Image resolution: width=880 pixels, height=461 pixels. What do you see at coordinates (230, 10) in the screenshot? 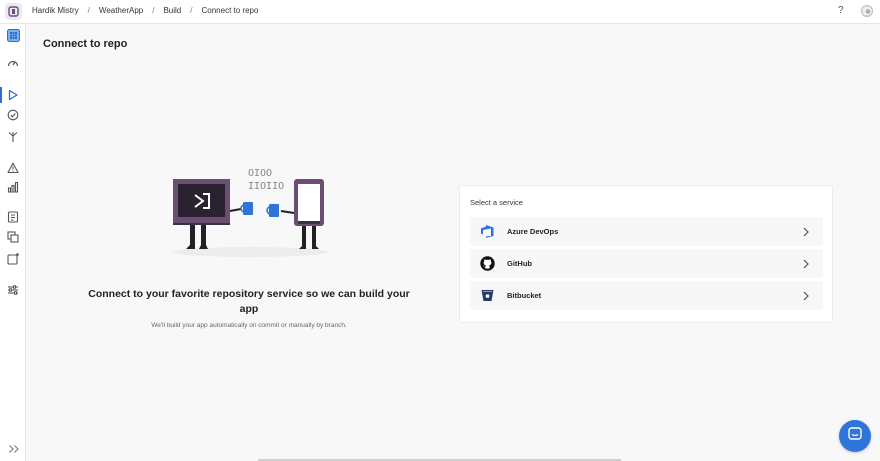
I see `breadcrumb-current: Connect to repo` at bounding box center [230, 10].